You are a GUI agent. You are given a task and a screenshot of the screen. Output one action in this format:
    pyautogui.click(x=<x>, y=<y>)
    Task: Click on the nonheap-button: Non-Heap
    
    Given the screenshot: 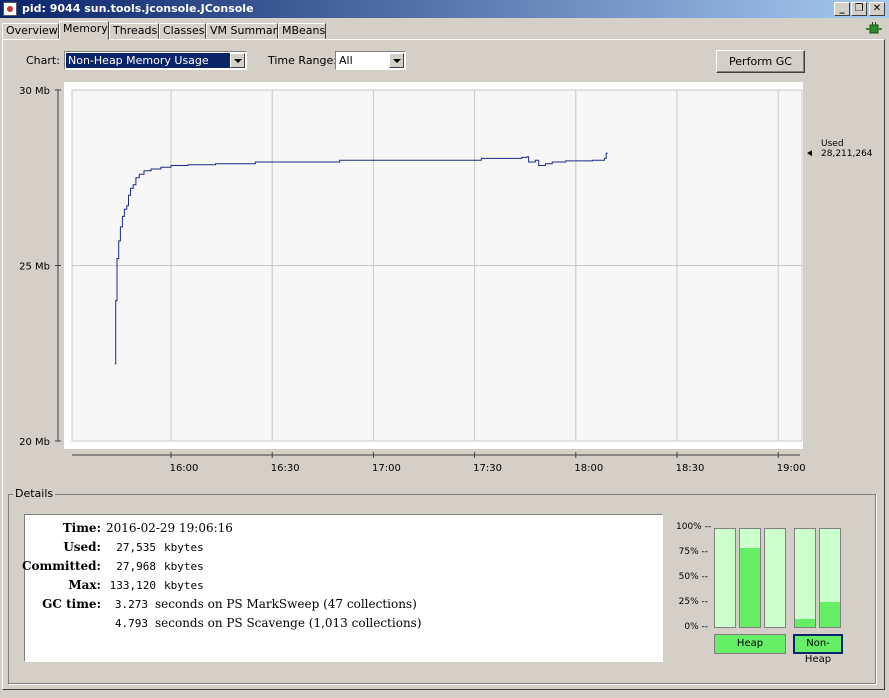 What is the action you would take?
    pyautogui.click(x=818, y=649)
    